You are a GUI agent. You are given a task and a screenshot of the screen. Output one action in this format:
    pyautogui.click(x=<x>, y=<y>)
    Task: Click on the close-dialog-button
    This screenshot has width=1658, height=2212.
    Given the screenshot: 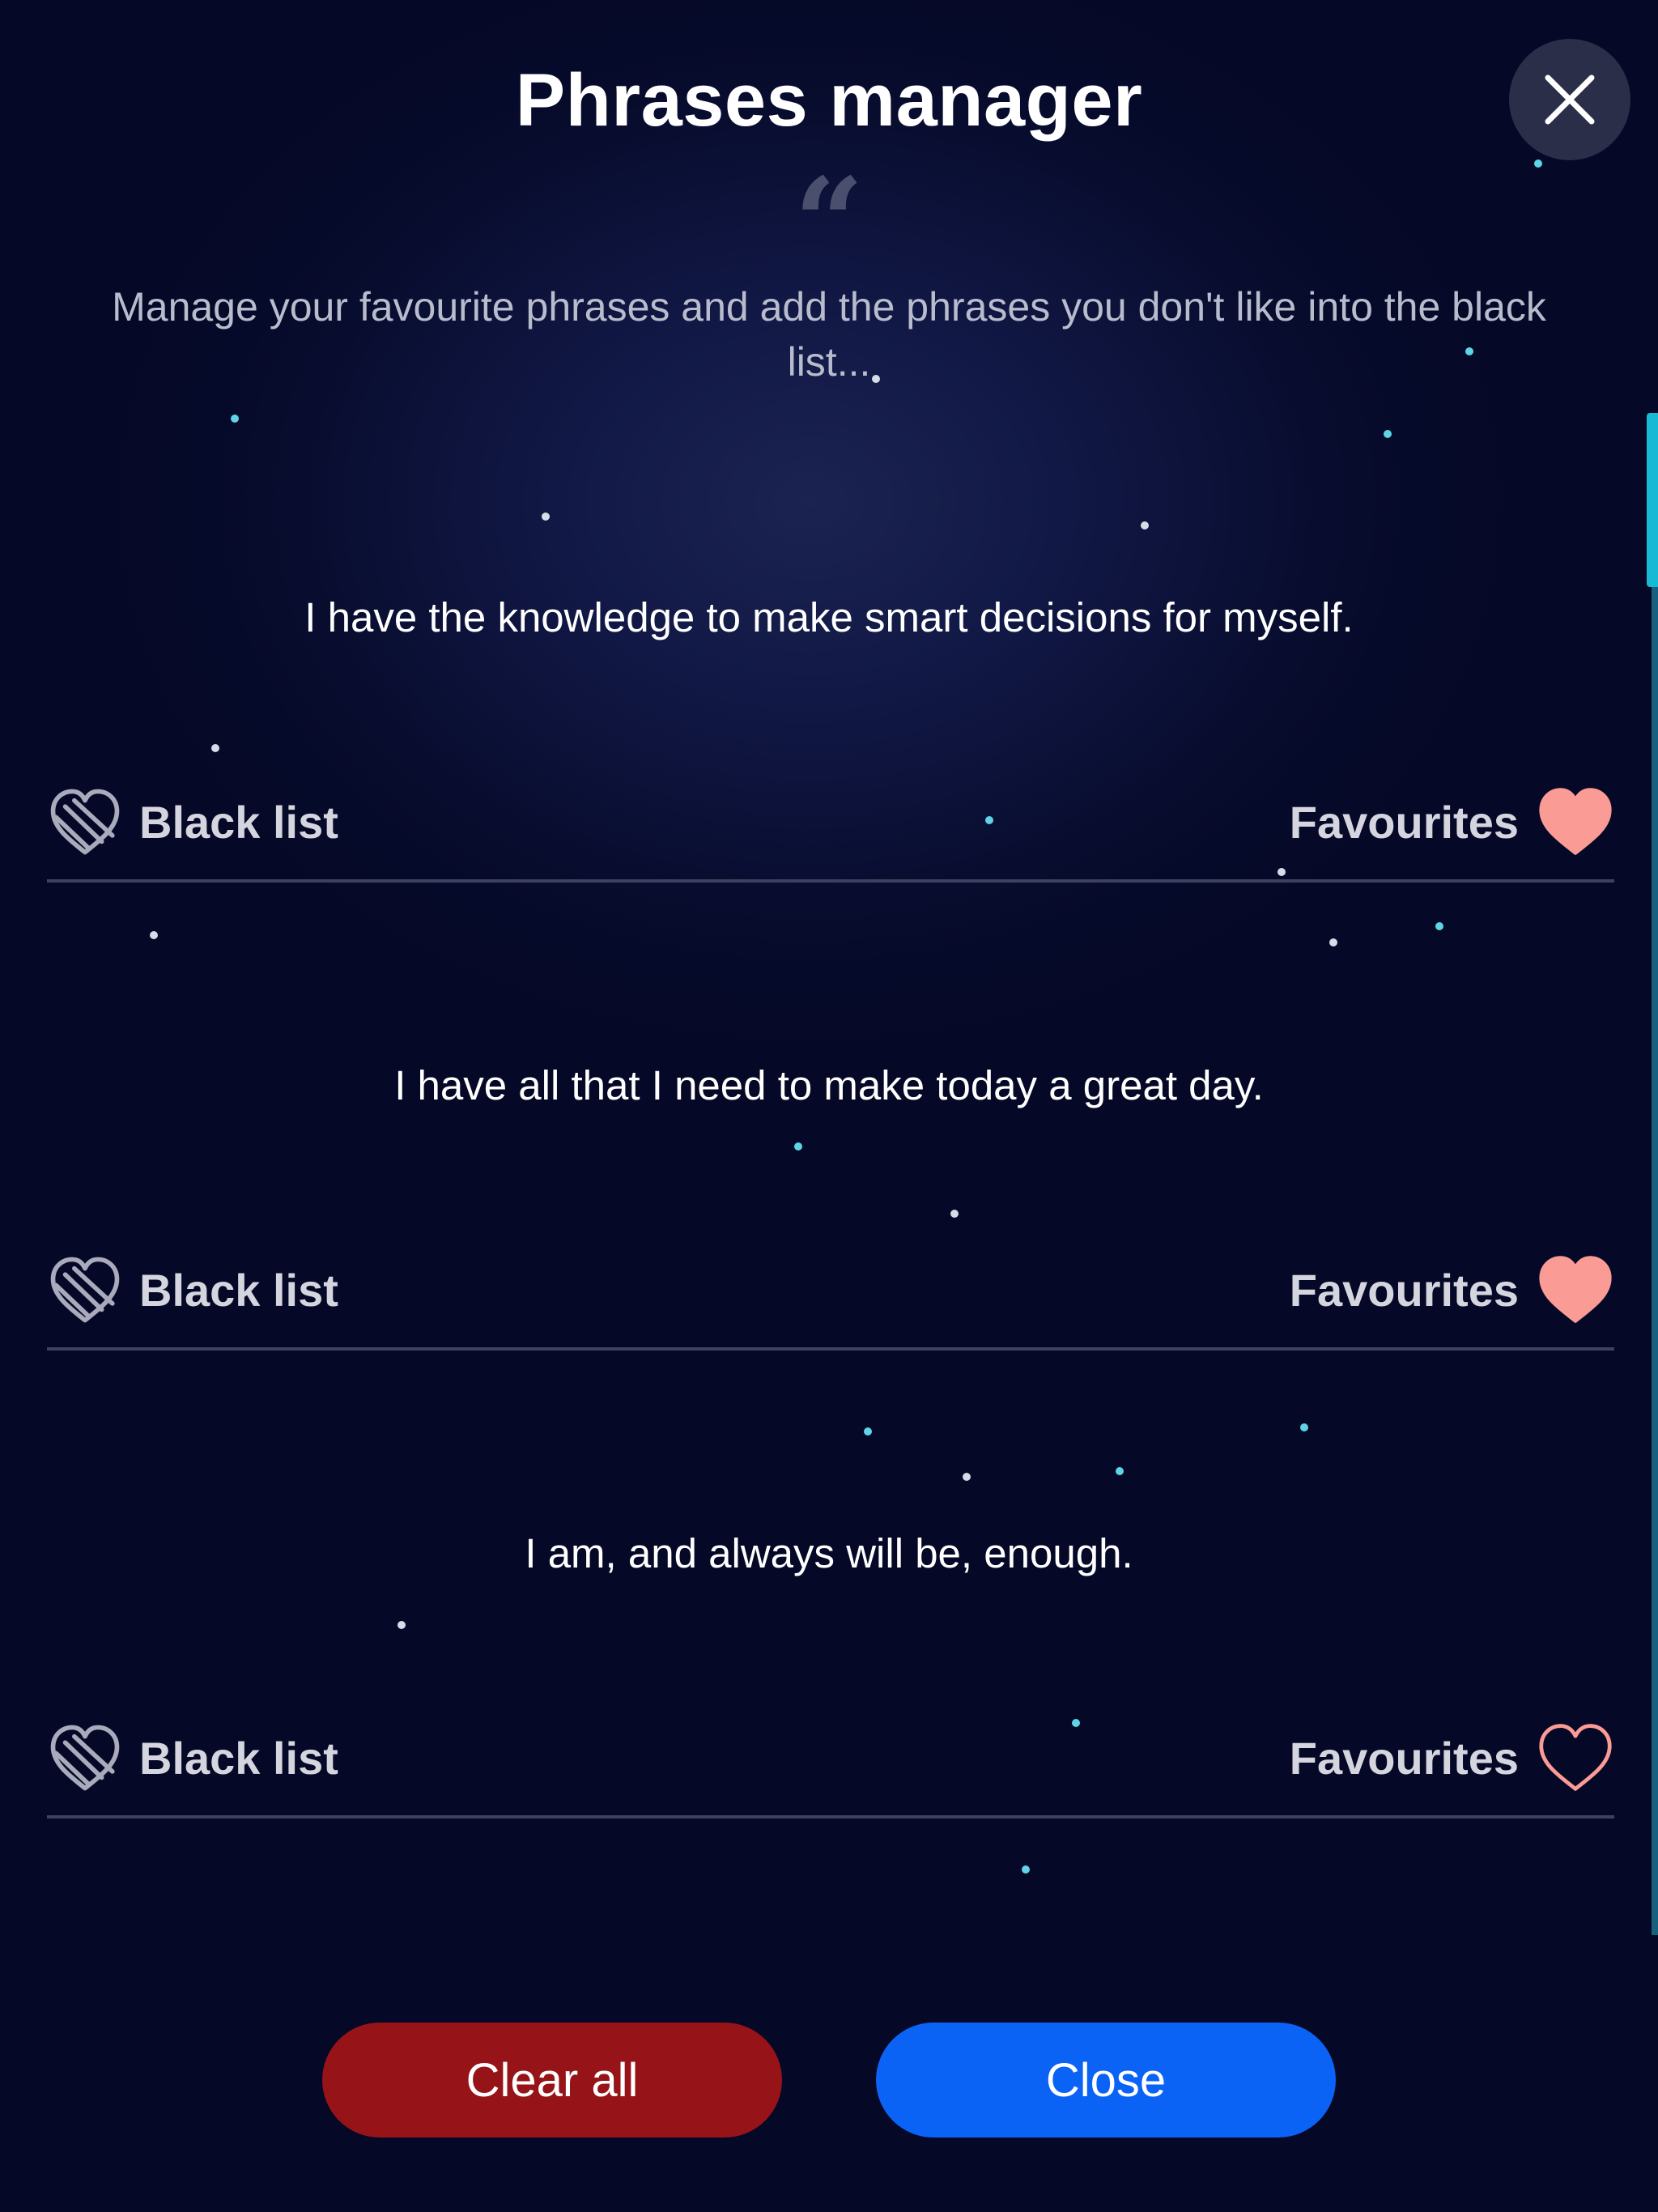 What is the action you would take?
    pyautogui.click(x=1569, y=99)
    